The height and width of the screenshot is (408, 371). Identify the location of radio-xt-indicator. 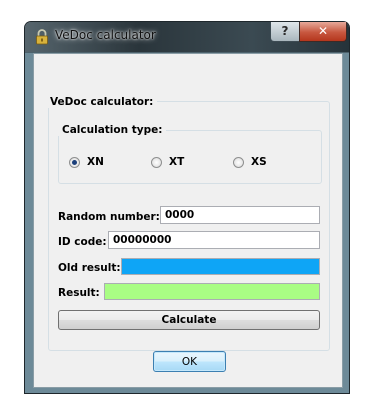
(156, 162).